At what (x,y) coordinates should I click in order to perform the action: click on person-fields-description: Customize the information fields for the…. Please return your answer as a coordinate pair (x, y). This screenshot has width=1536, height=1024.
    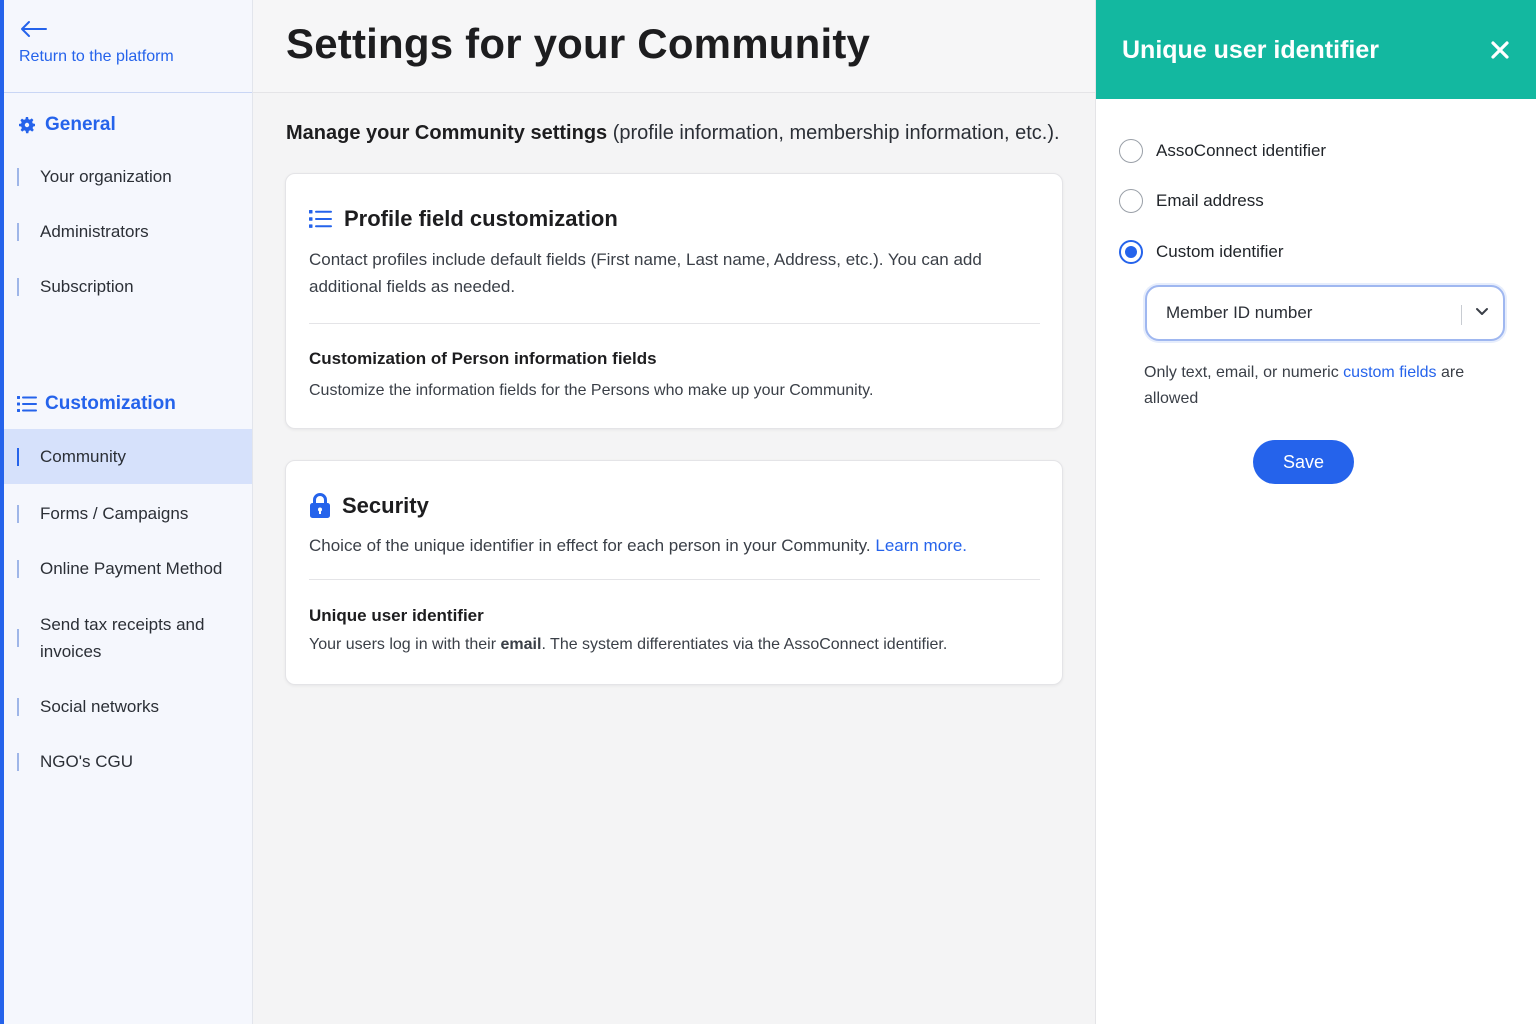
    Looking at the image, I should click on (591, 390).